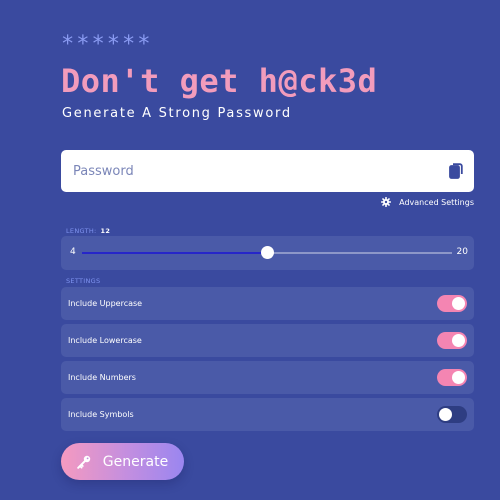  Describe the element at coordinates (101, 414) in the screenshot. I see `setting-label: Include Symbols` at that location.